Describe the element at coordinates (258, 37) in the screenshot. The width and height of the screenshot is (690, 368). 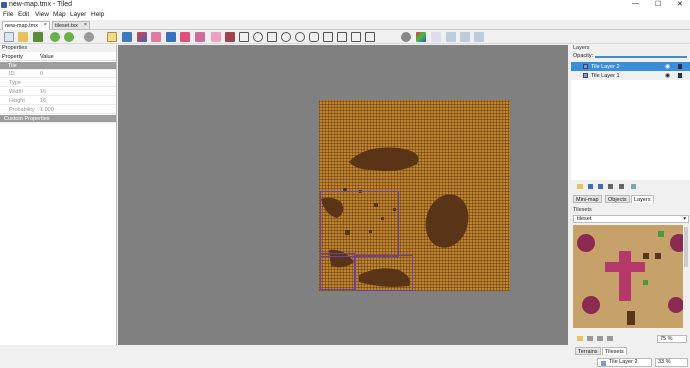
I see `insert-ellipse-icon` at that location.